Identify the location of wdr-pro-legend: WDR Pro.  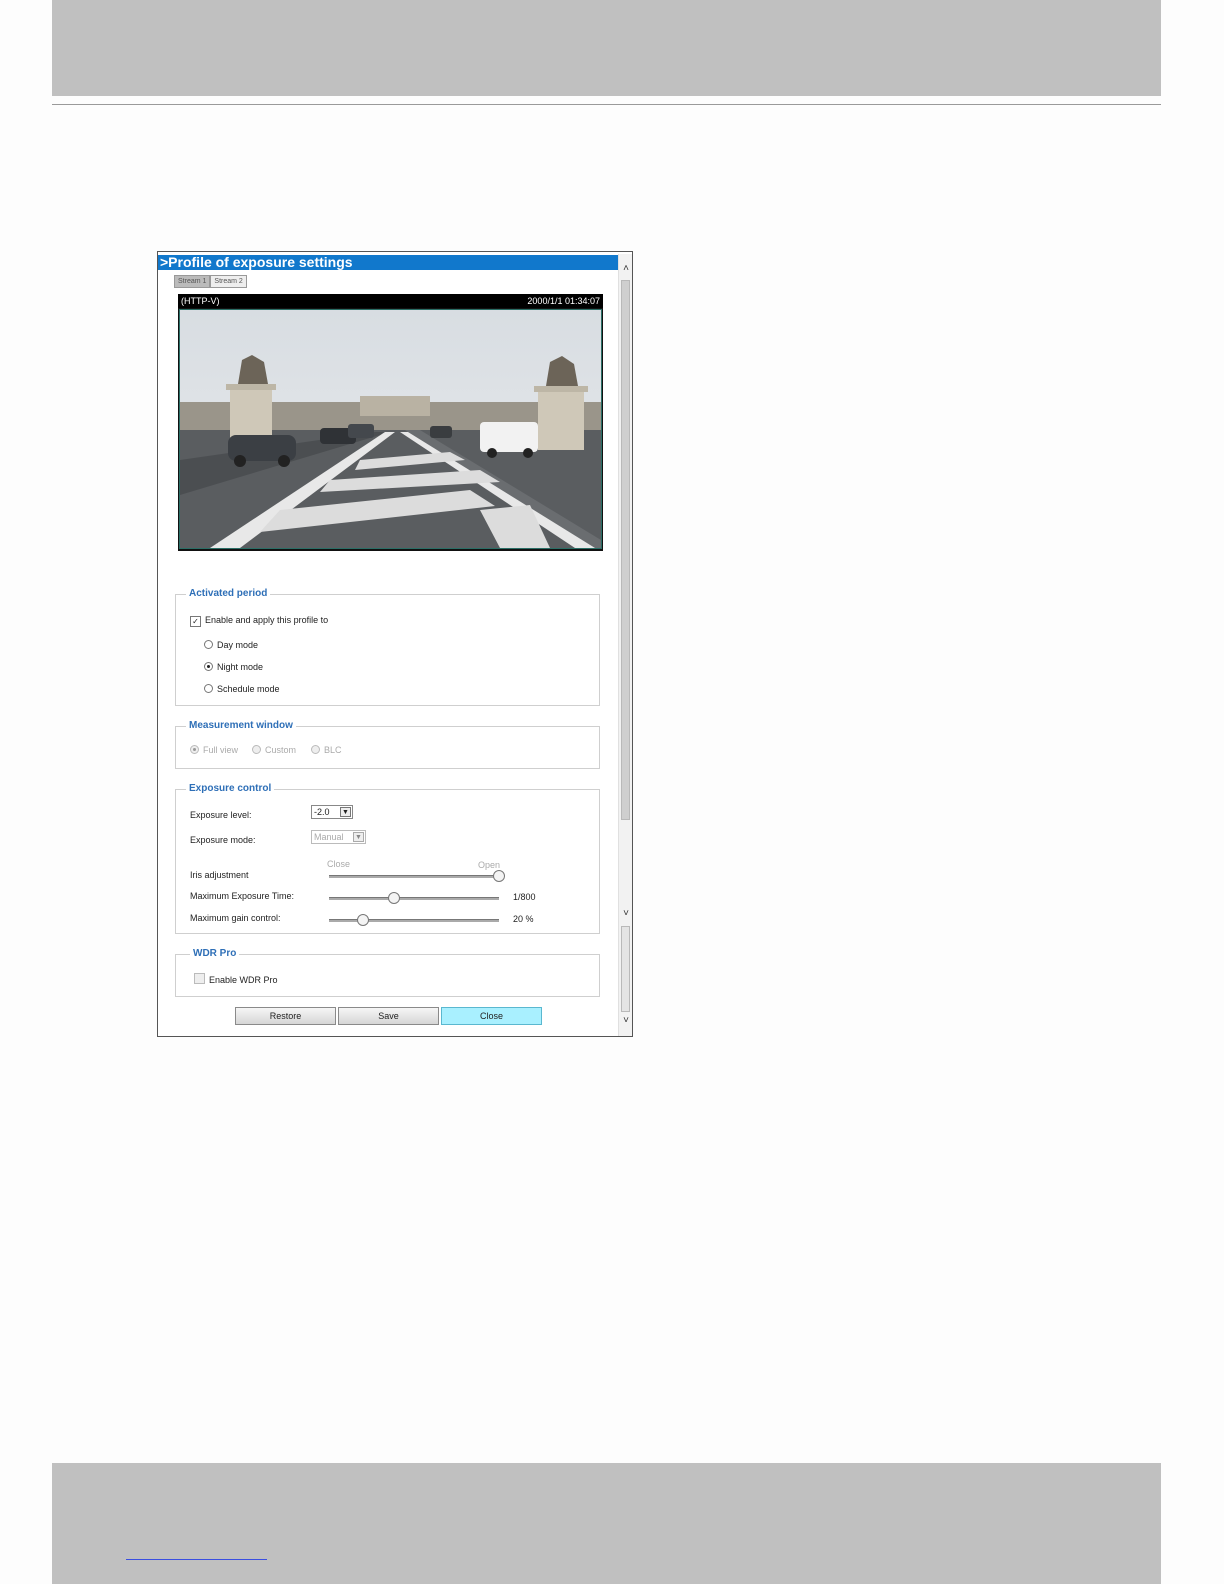
(215, 954).